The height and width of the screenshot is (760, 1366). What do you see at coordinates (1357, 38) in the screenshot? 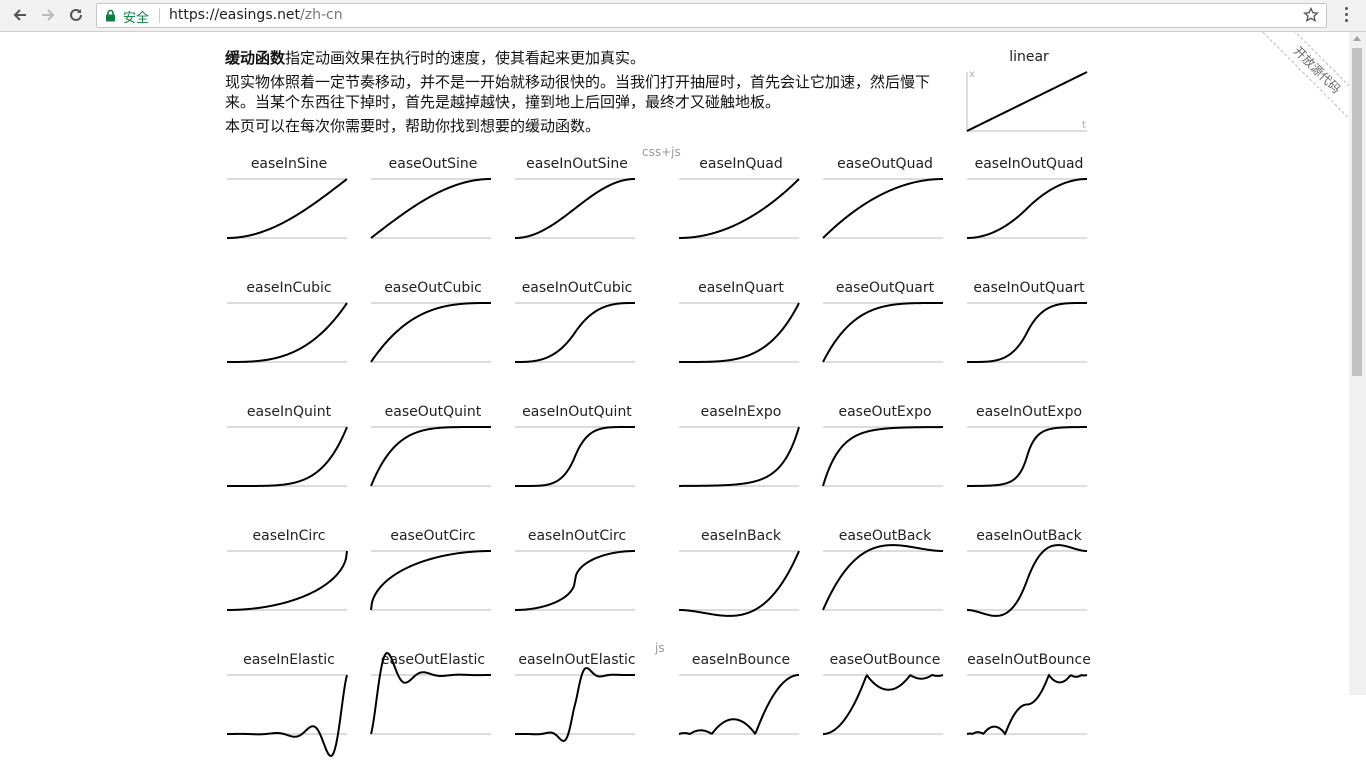
I see `scroll-up-arrow-icon` at bounding box center [1357, 38].